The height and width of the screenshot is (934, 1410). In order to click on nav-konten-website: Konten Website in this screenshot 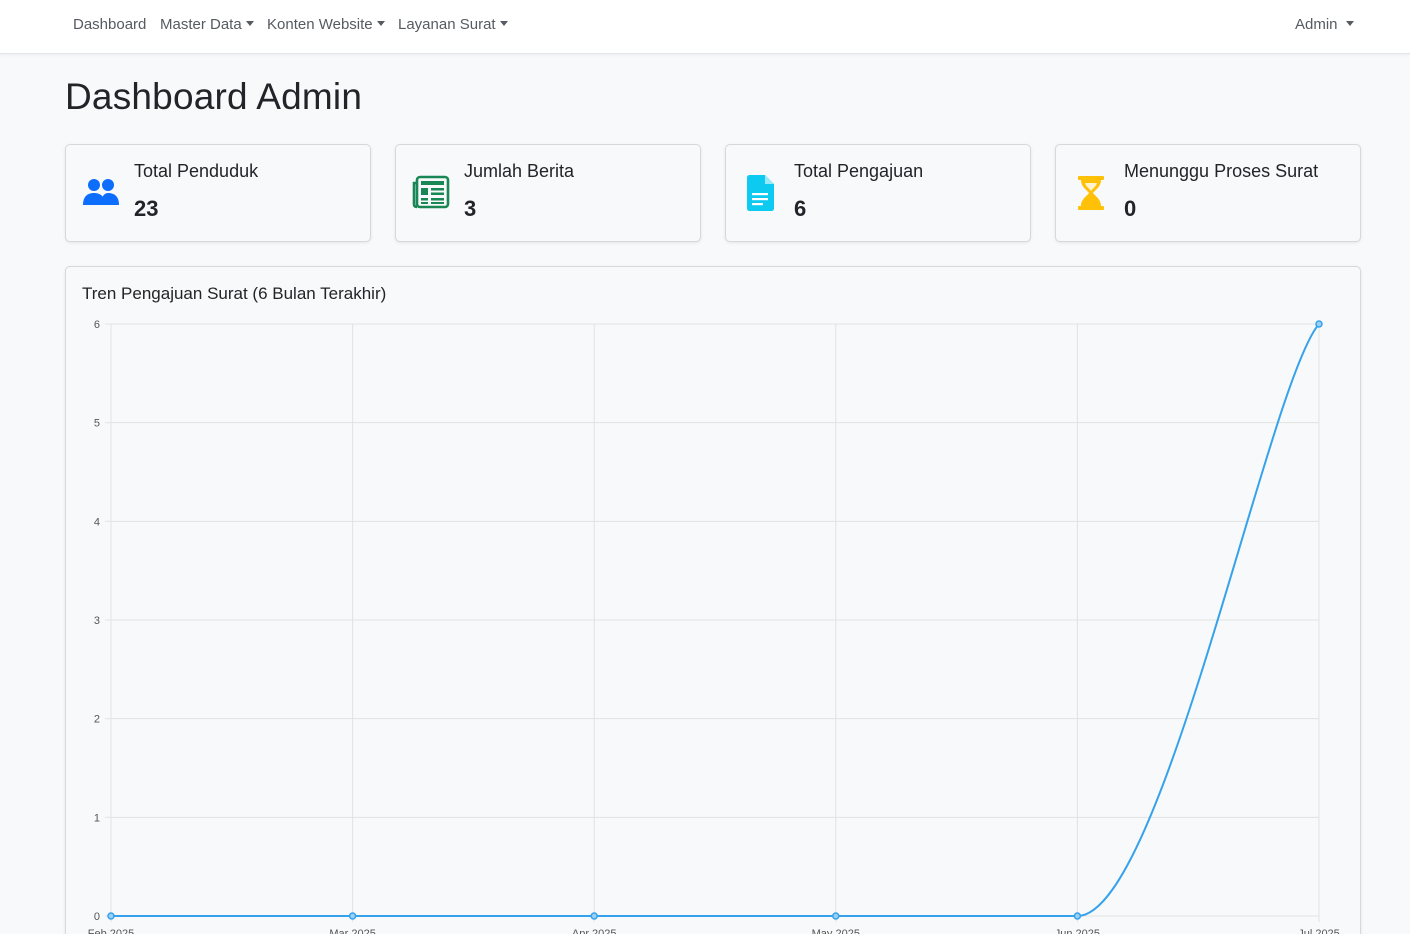, I will do `click(326, 24)`.